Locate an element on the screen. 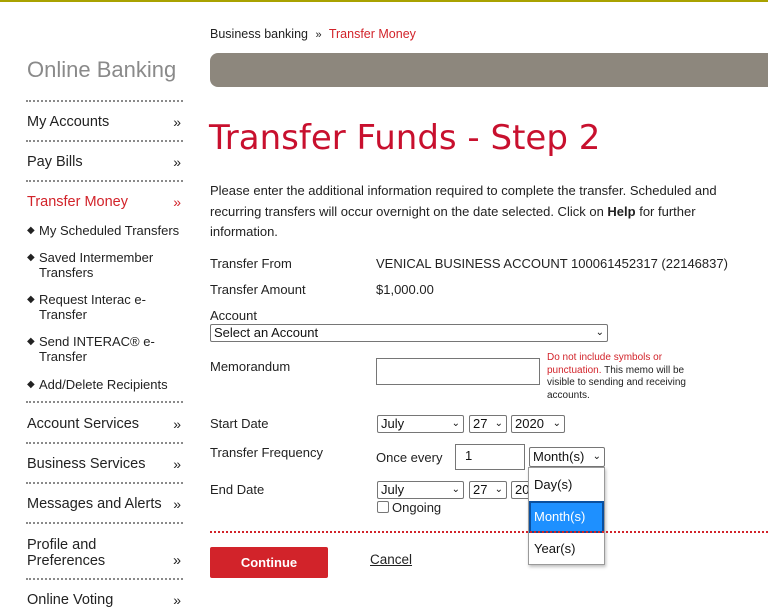 Image resolution: width=768 pixels, height=607 pixels. transfer-amount-value: $1,000.00 is located at coordinates (405, 289).